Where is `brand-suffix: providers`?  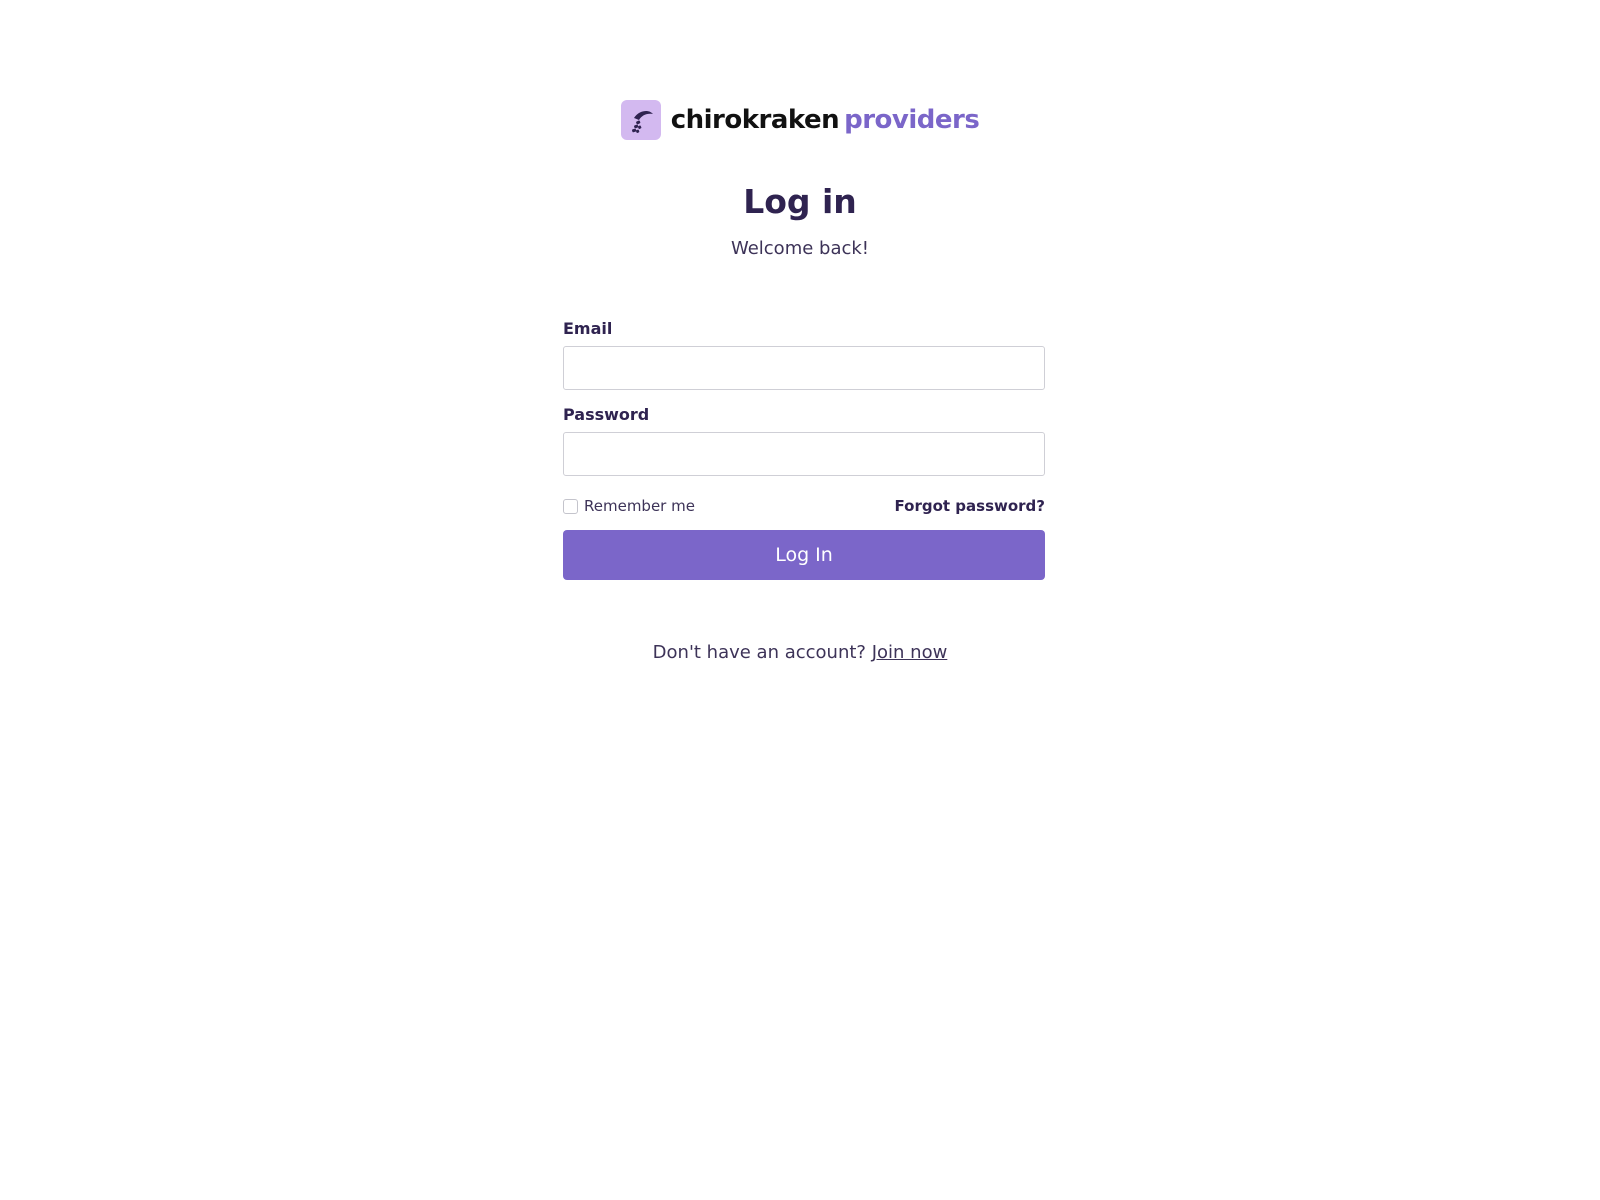 brand-suffix: providers is located at coordinates (912, 120).